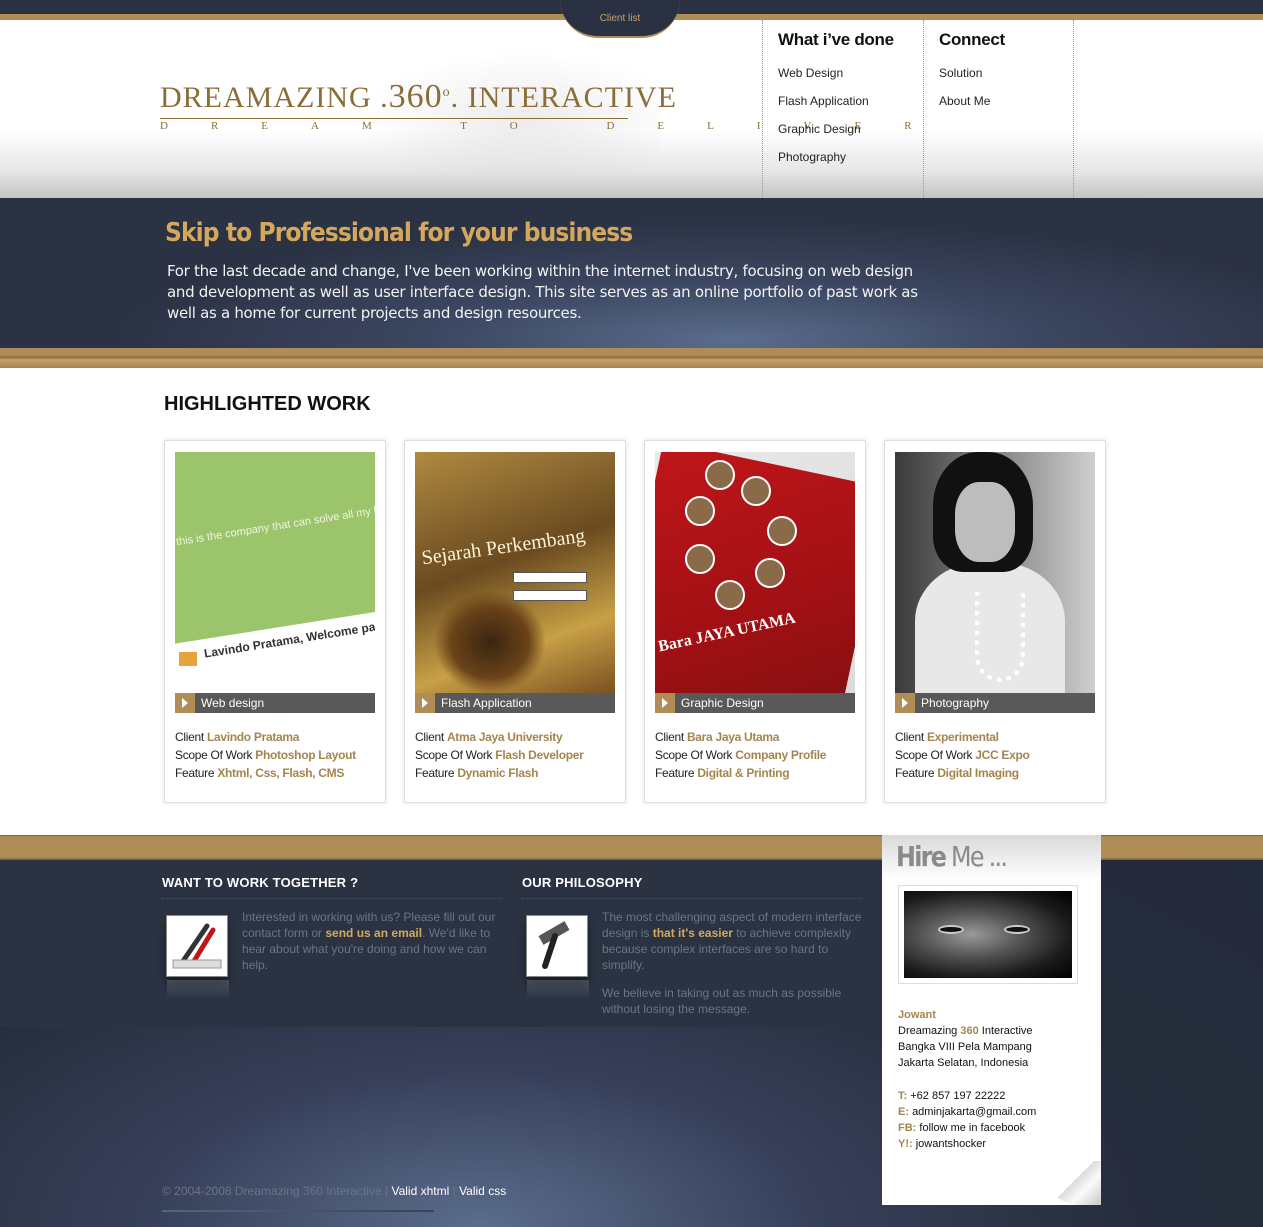  I want to click on nav-item-about-me: About Me, so click(1006, 108).